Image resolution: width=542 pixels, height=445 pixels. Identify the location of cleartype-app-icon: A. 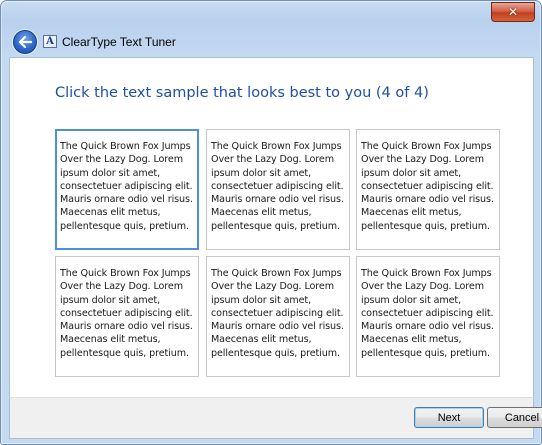
(50, 41).